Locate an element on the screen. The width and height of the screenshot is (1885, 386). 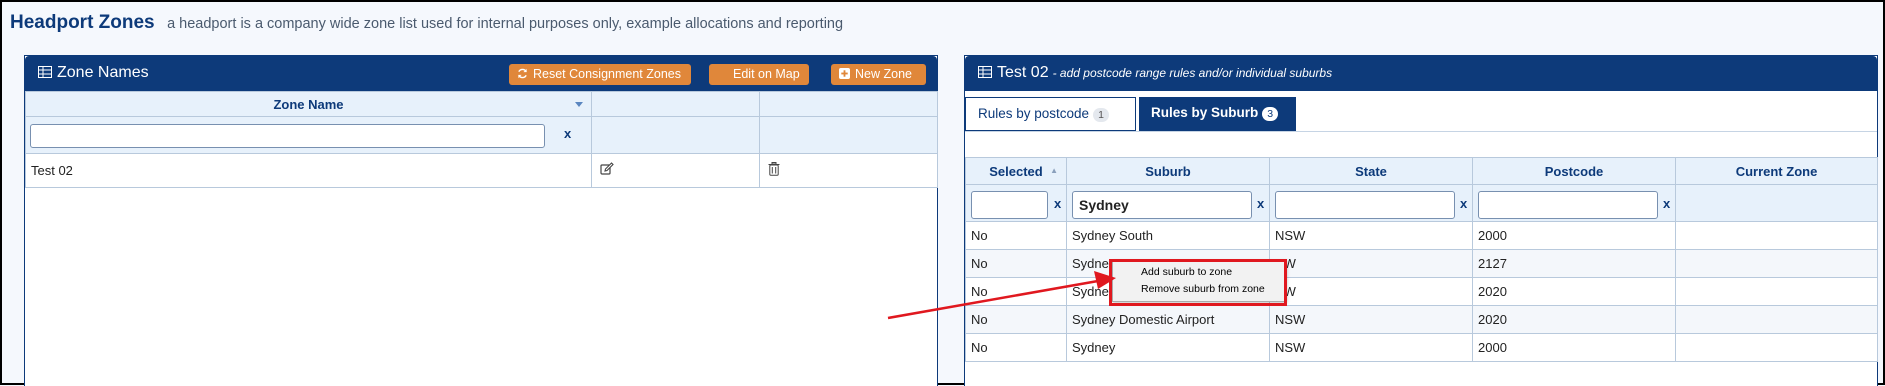
zone-names-header-row: Zone Name is located at coordinates (481, 104).